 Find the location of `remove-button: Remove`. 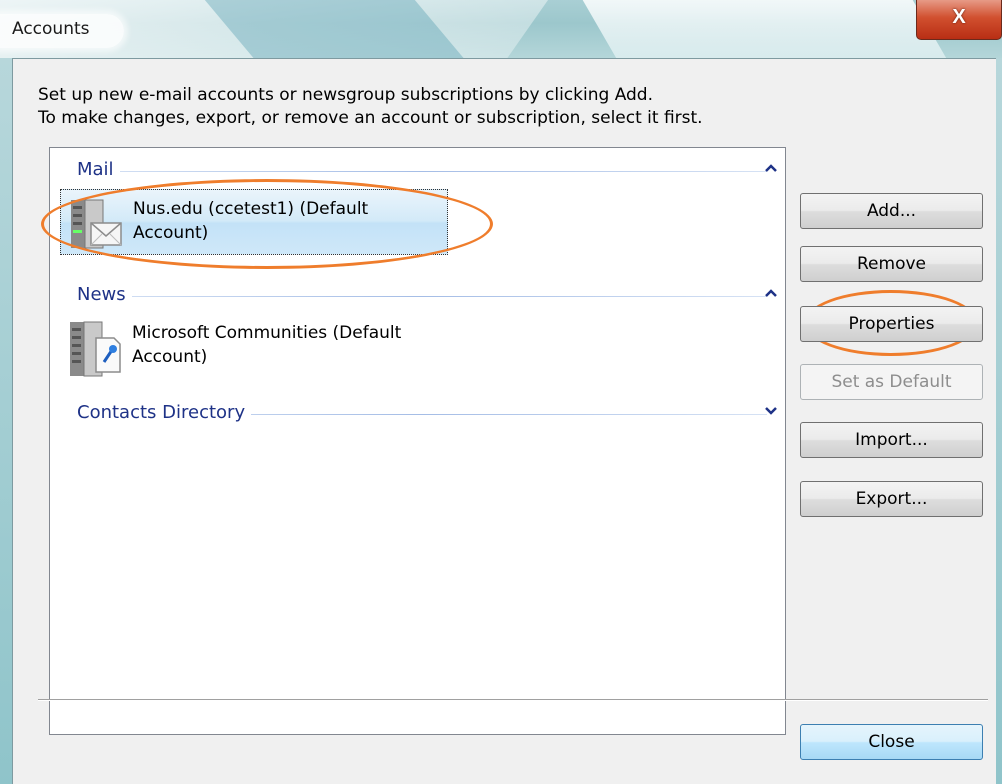

remove-button: Remove is located at coordinates (891, 264).